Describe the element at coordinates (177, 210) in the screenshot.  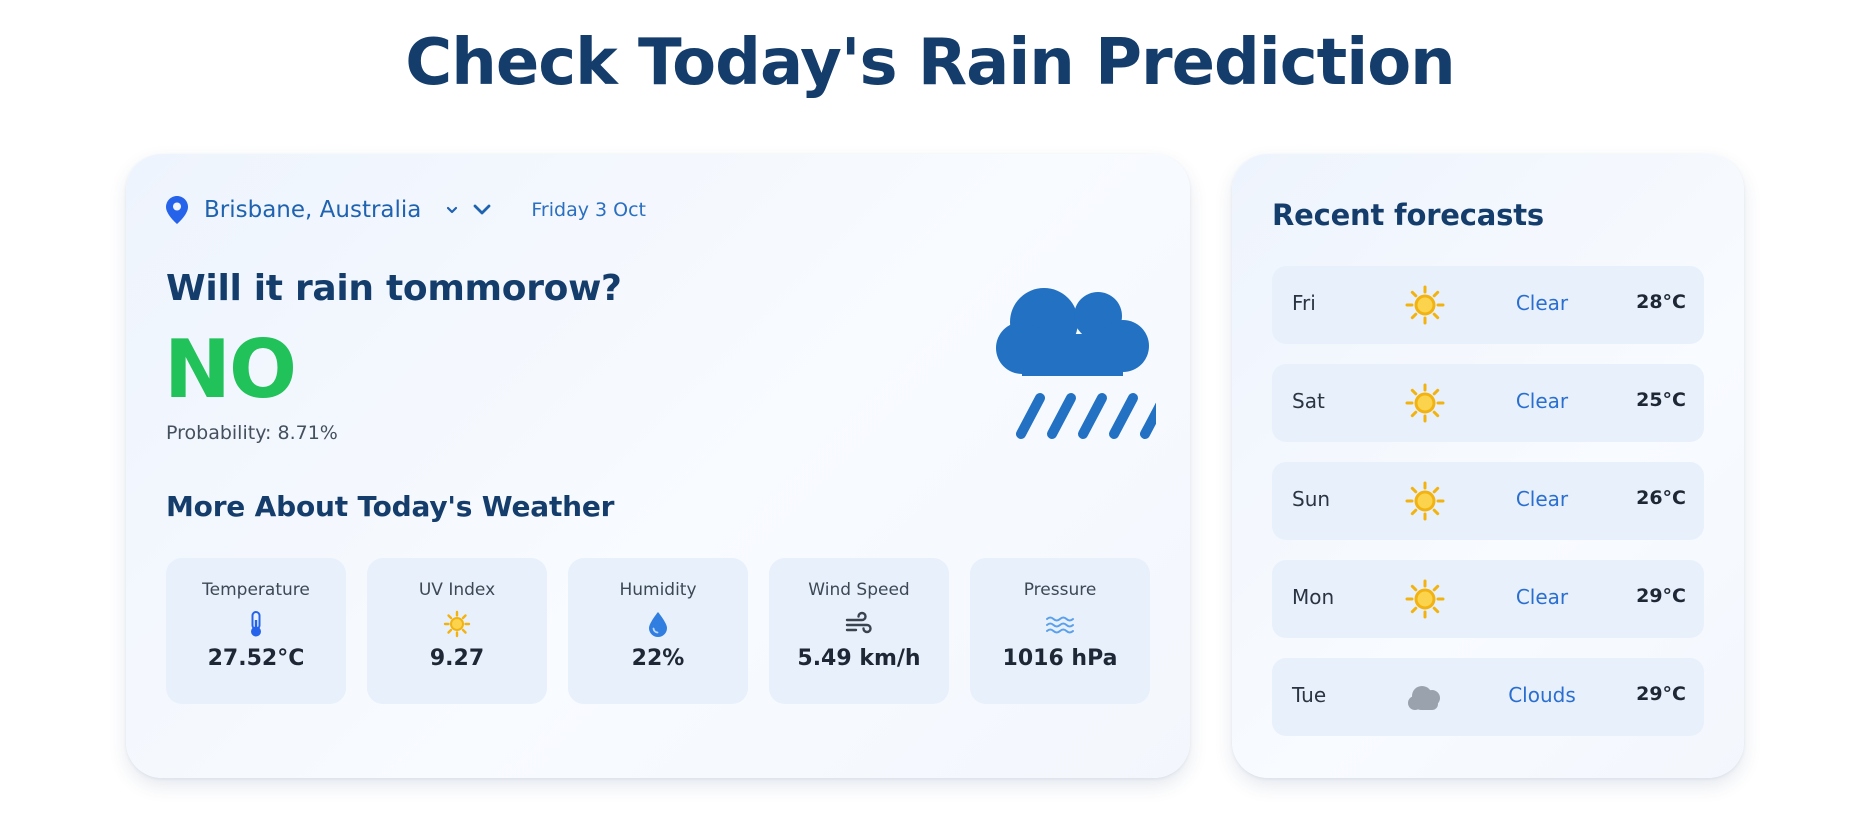
I see `map-pin-icon` at that location.